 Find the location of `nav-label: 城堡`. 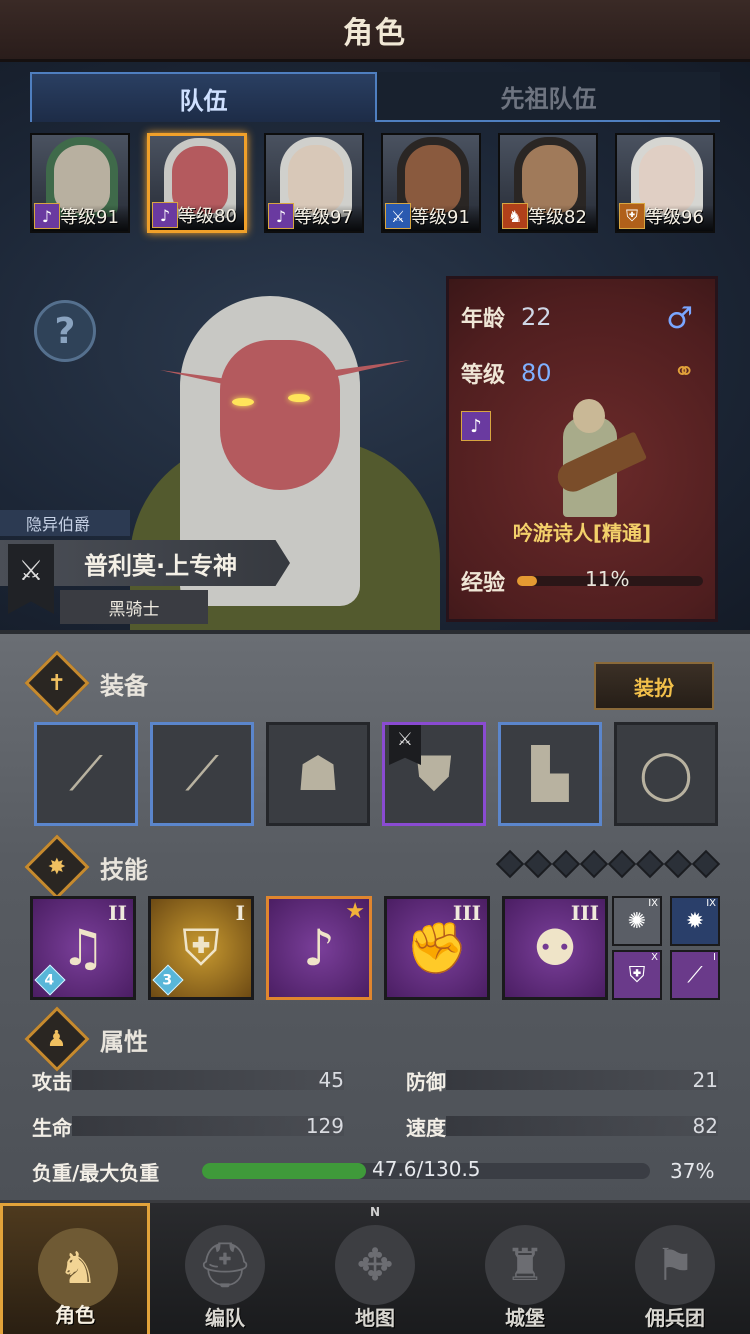

nav-label: 城堡 is located at coordinates (525, 1318).